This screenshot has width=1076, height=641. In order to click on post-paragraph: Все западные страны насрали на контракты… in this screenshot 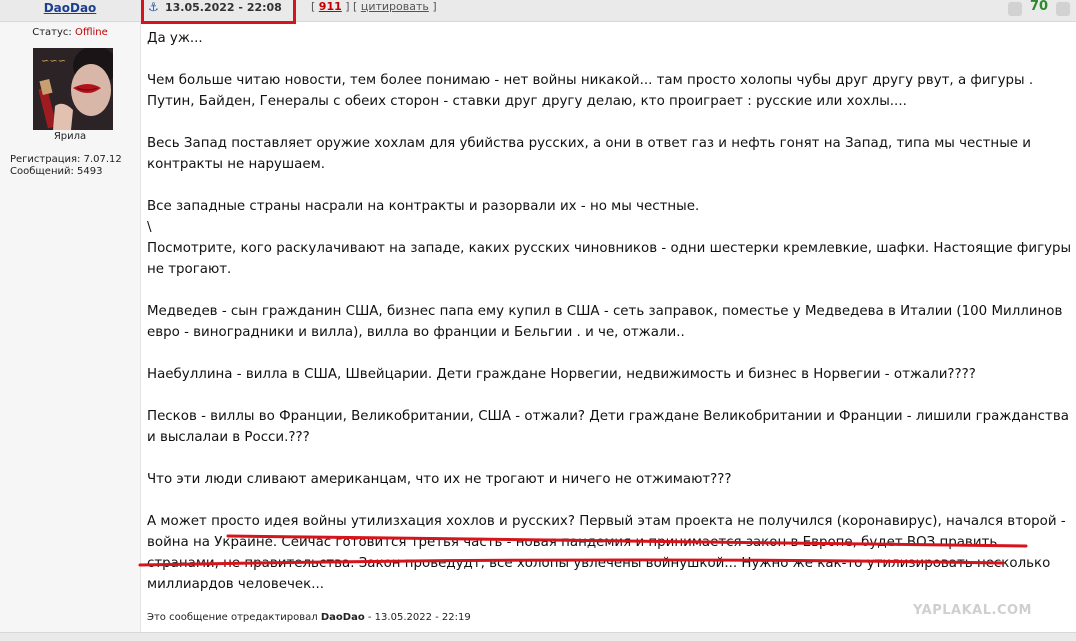, I will do `click(423, 206)`.